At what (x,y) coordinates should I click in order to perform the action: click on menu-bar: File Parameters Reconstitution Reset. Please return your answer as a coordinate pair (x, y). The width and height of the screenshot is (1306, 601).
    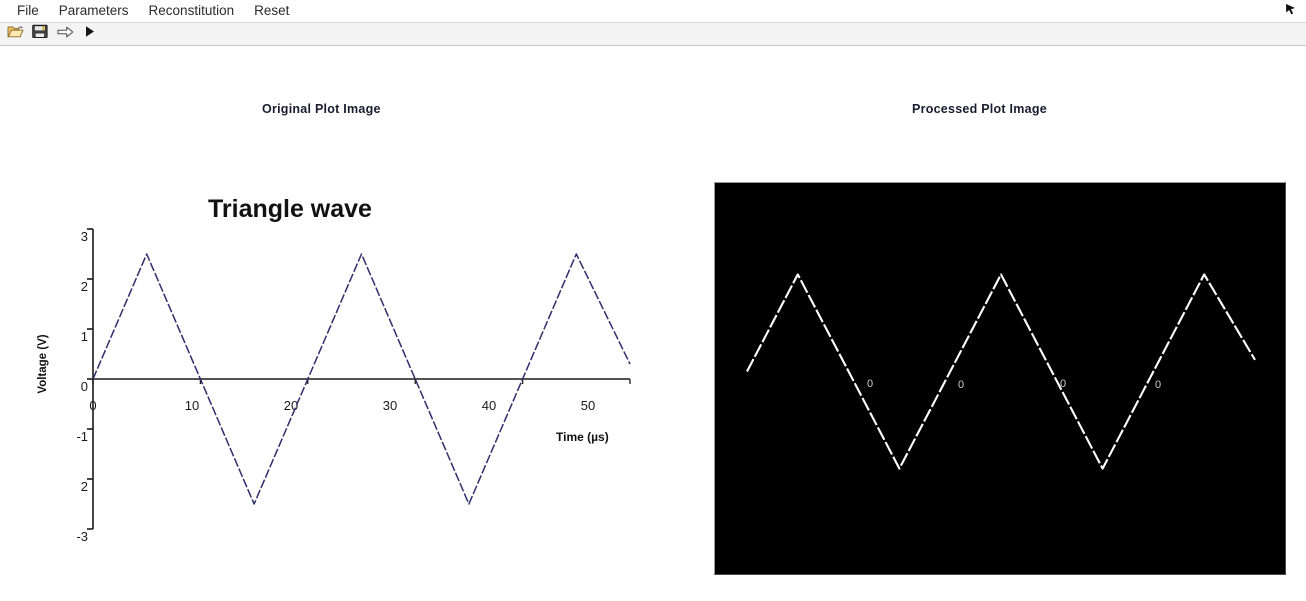
    Looking at the image, I should click on (653, 11).